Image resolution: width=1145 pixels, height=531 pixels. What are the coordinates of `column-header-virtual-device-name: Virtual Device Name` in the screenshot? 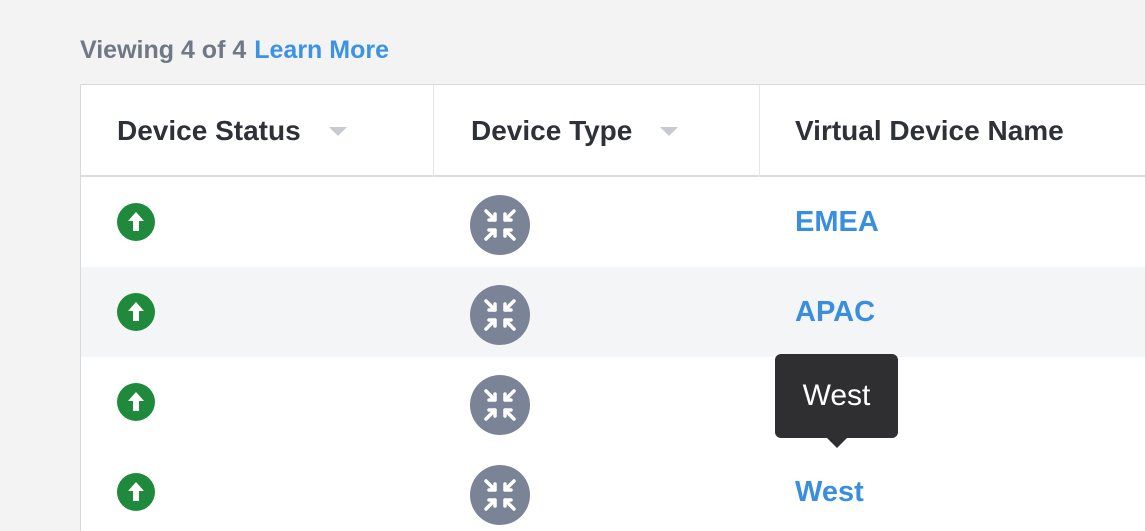 It's located at (929, 131).